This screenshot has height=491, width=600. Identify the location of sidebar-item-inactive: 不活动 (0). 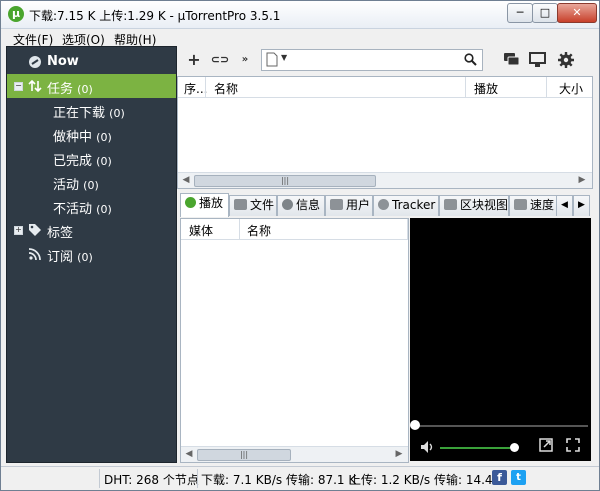
(91, 206).